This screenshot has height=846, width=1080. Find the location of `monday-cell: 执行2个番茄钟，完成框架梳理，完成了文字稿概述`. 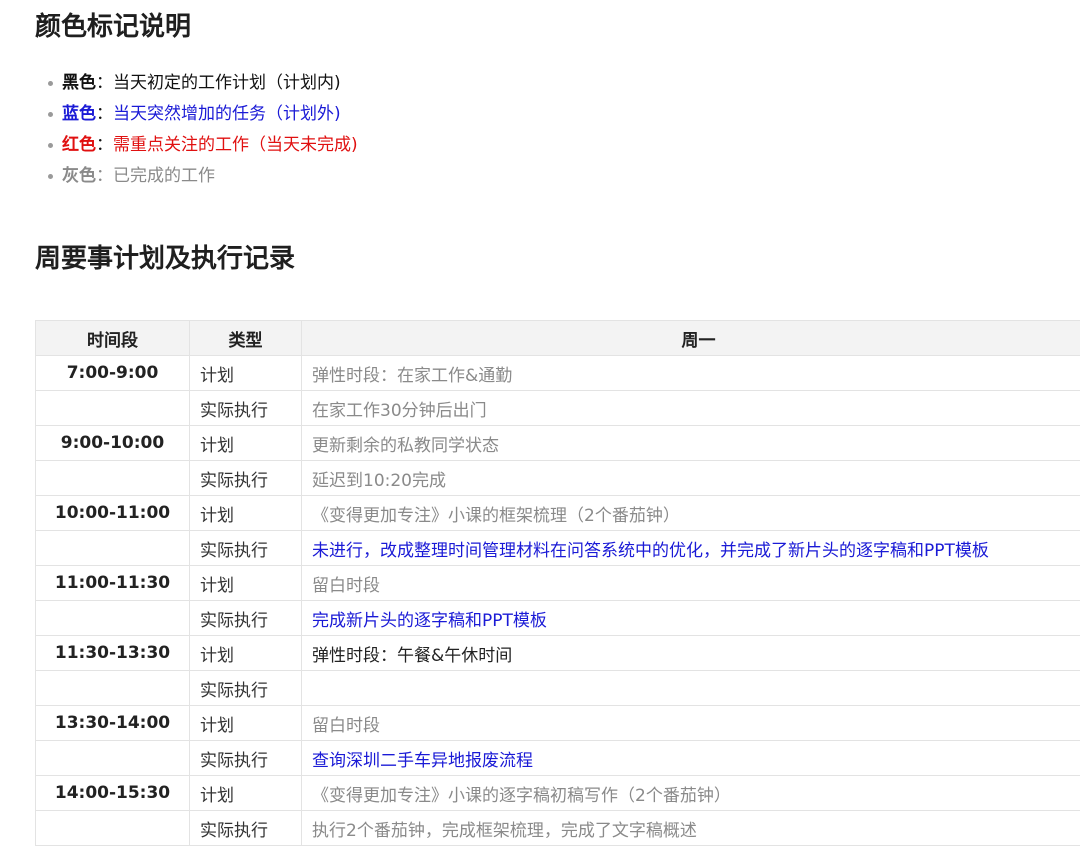

monday-cell: 执行2个番茄钟，完成框架梳理，完成了文字稿概述 is located at coordinates (691, 828).